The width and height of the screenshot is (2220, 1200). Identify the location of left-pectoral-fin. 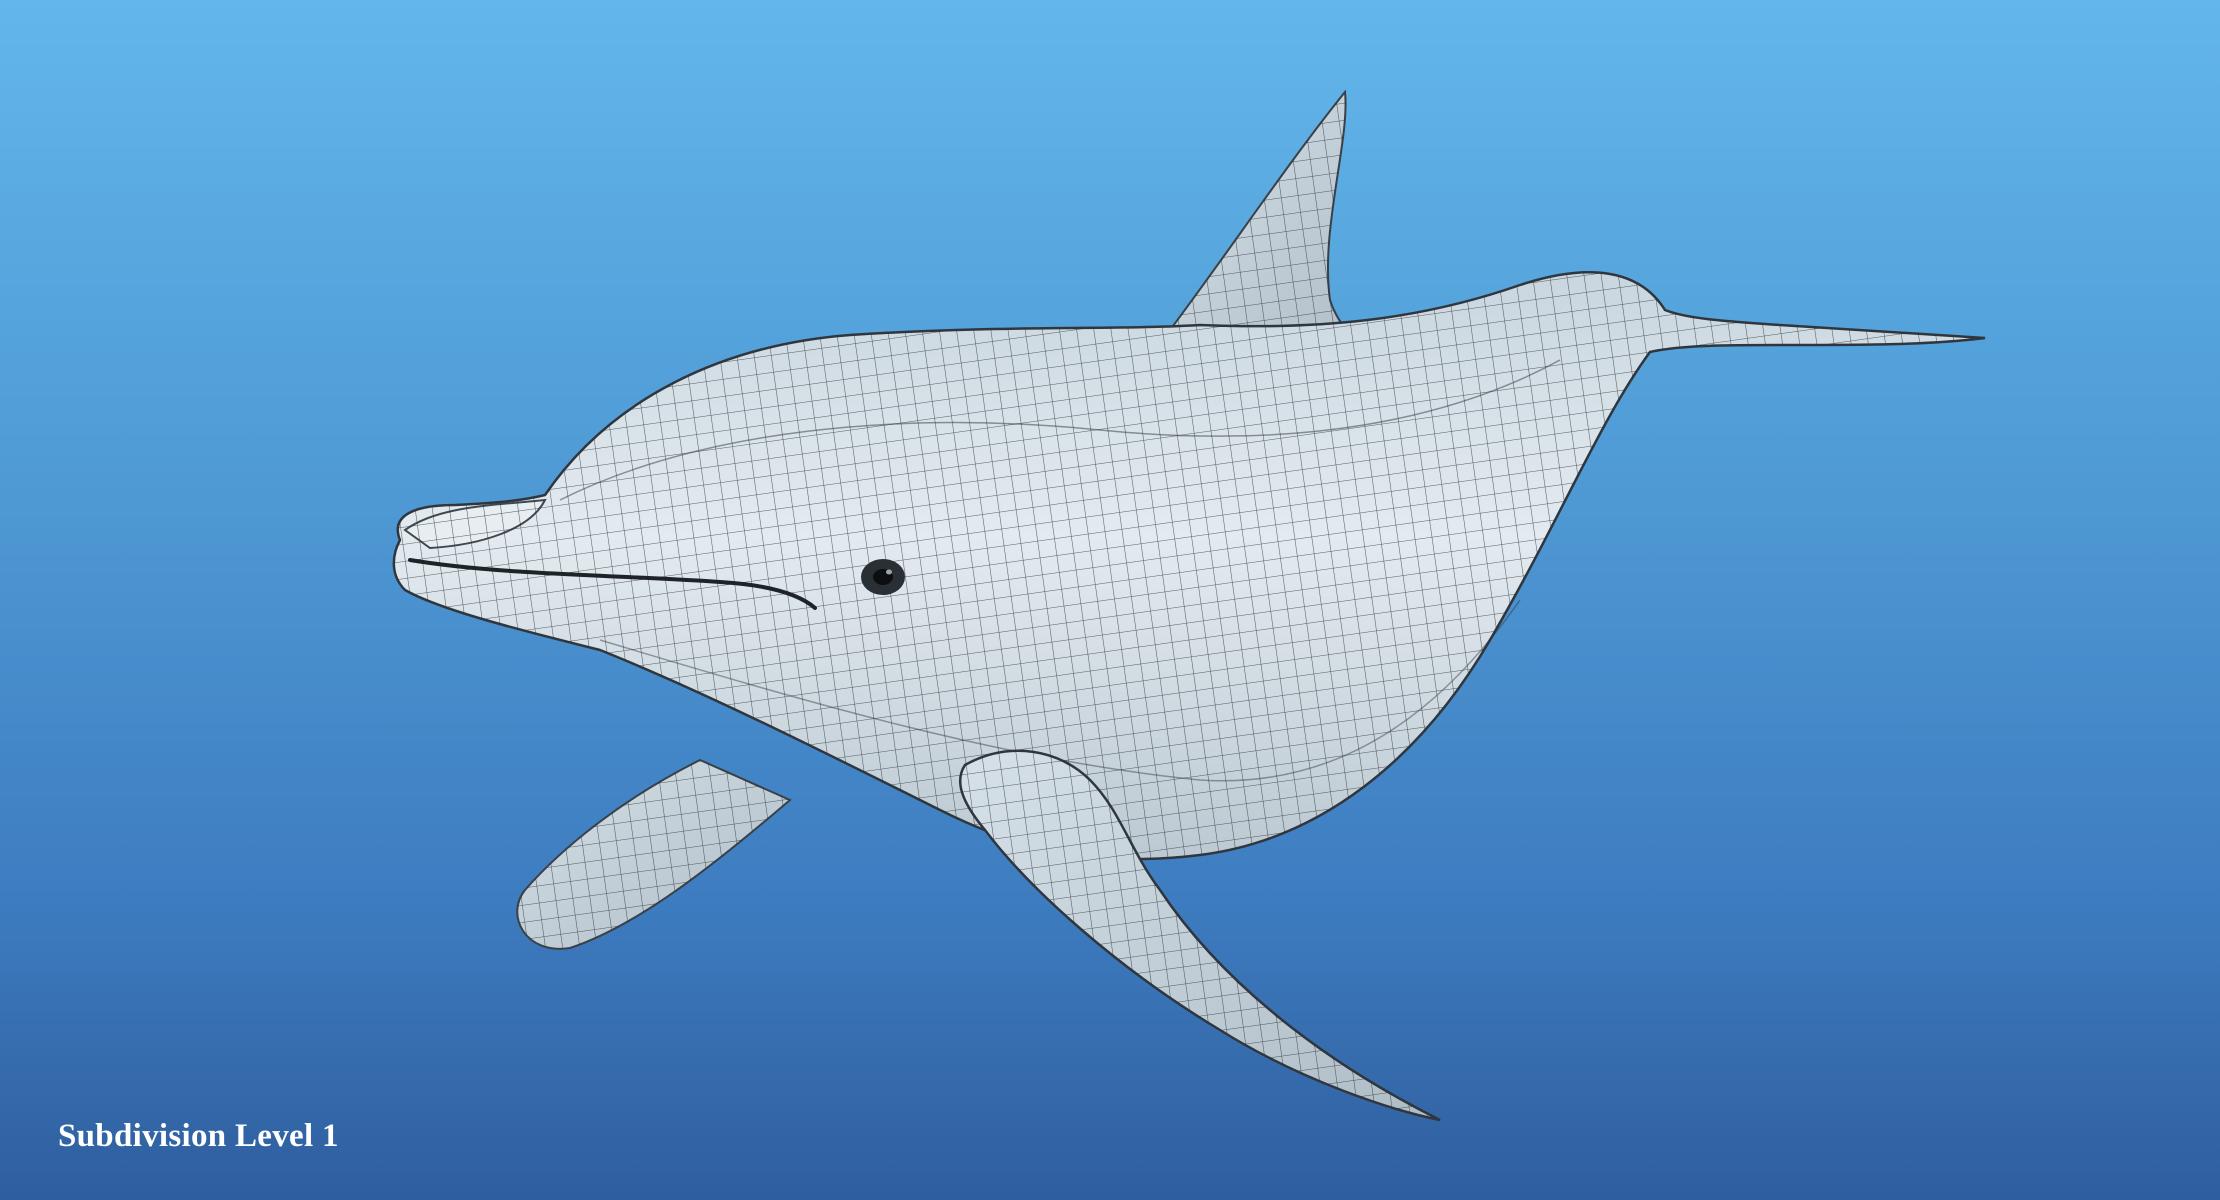
(654, 854).